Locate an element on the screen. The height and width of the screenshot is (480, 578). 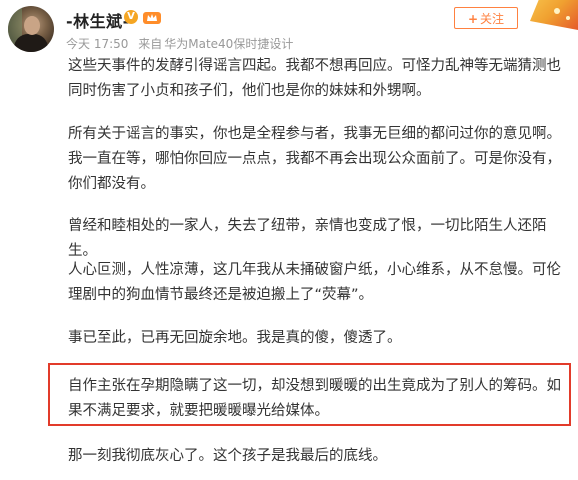
corner-decoration is located at coordinates (554, 15).